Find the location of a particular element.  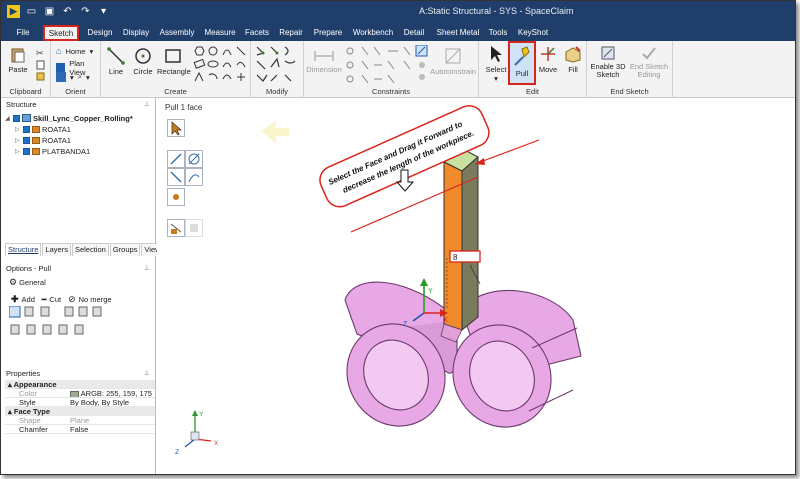

tab-file: File is located at coordinates (23, 33).